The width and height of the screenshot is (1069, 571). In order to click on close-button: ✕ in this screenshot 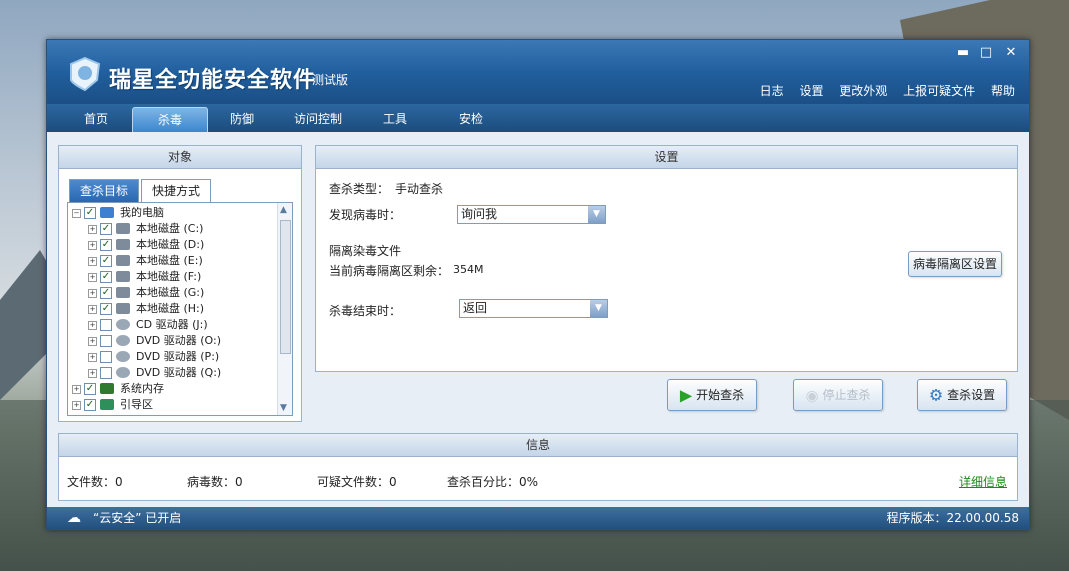, I will do `click(1011, 52)`.